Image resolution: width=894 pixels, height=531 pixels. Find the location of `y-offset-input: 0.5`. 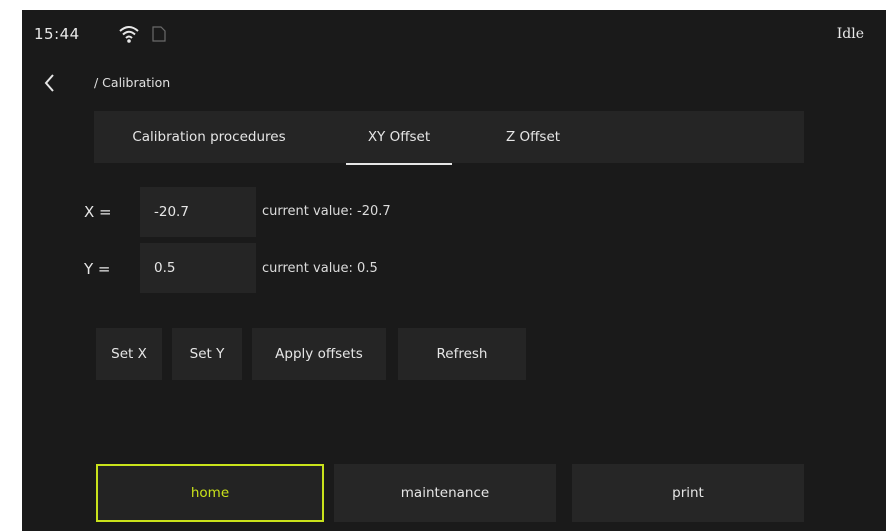

y-offset-input: 0.5 is located at coordinates (198, 268).